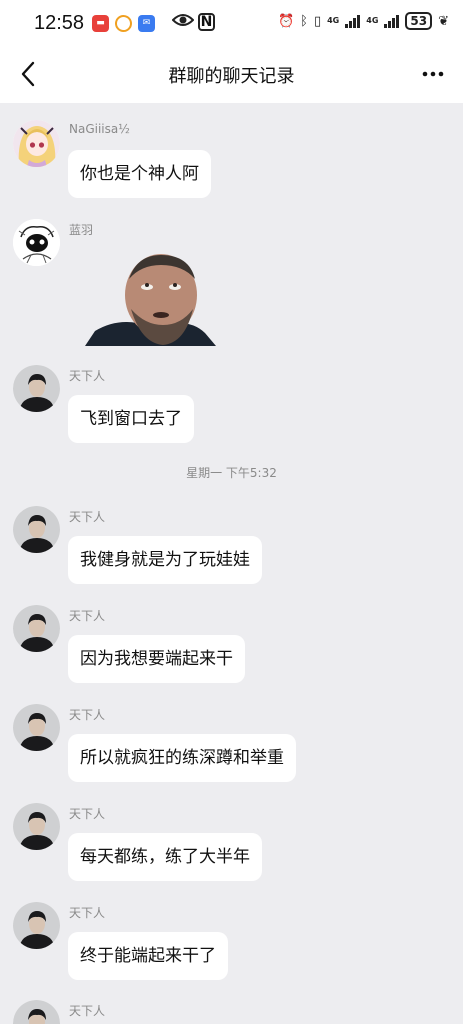  Describe the element at coordinates (231, 23) in the screenshot. I see `status-bar: 12:58 ▬ ✉ N ⏰ ᛒ ▯ 4G 4G 53 ❦` at that location.